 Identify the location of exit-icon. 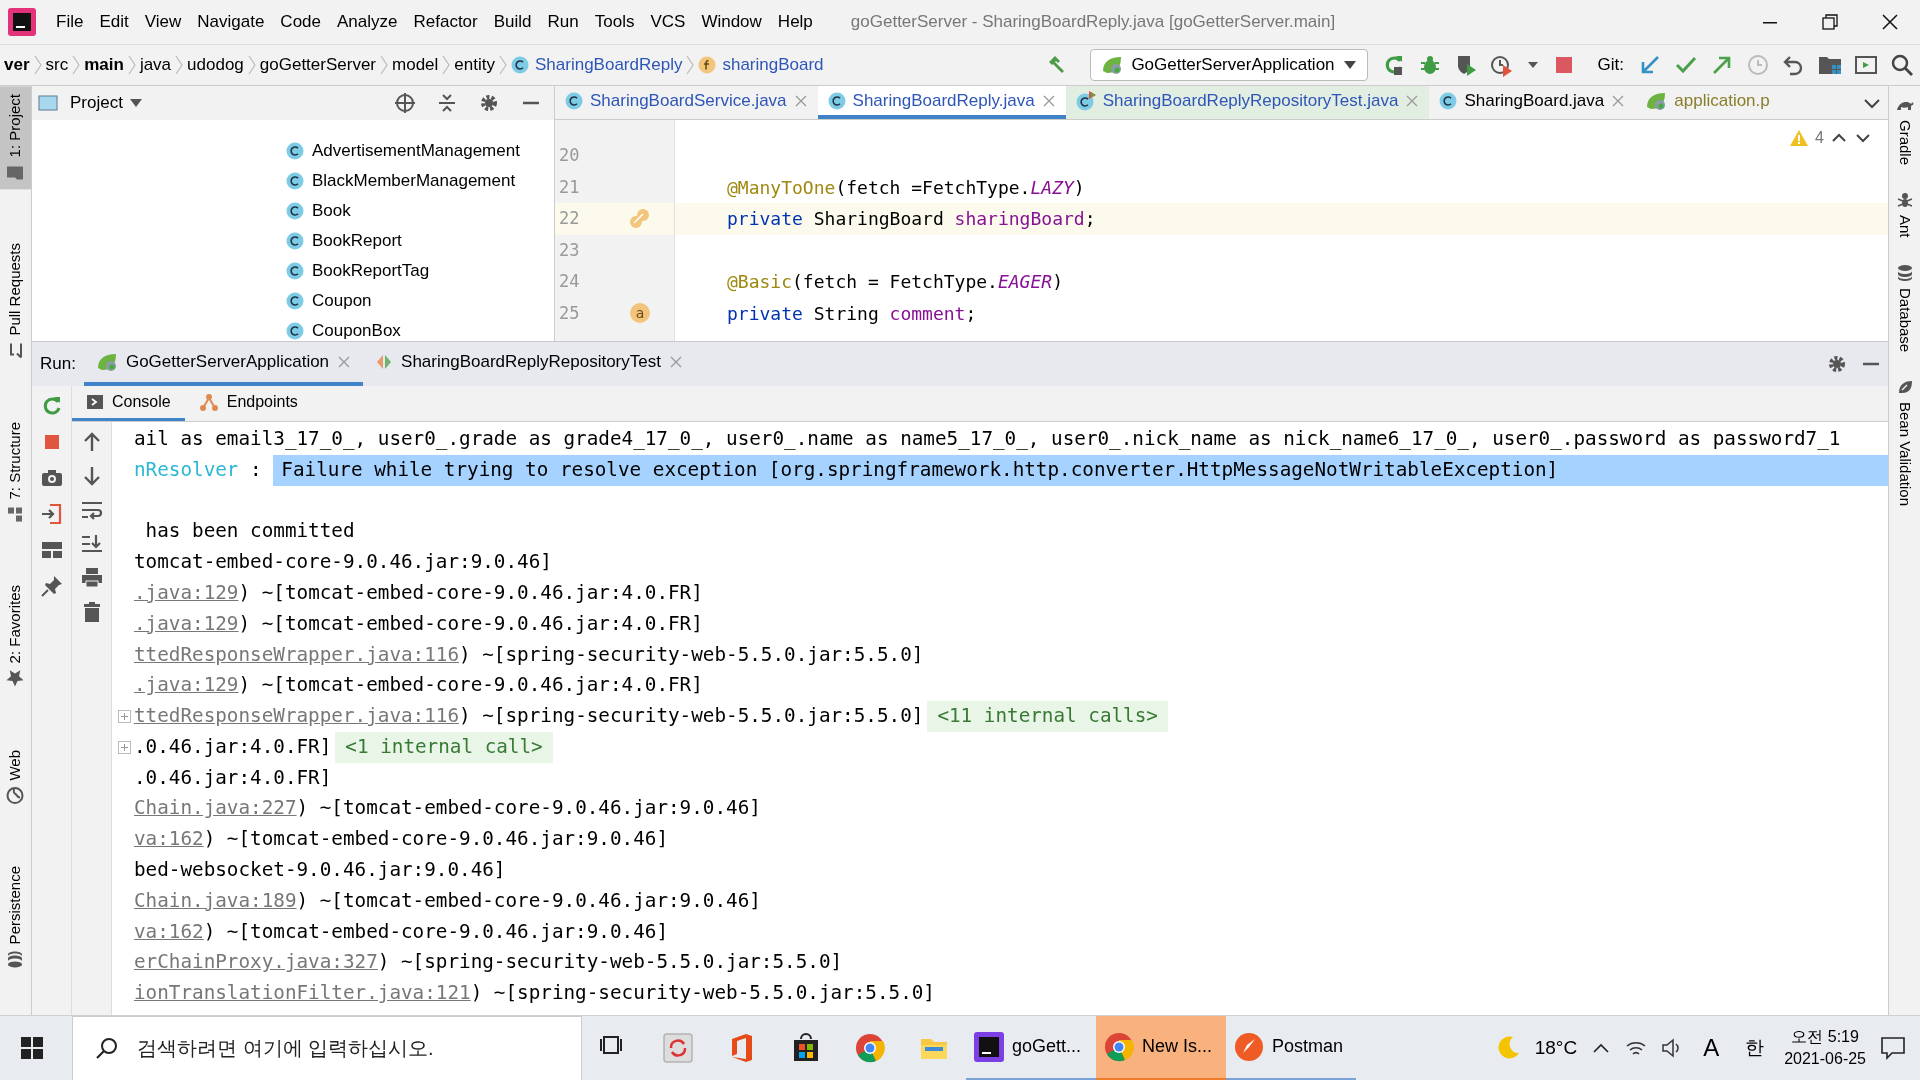
(51, 514).